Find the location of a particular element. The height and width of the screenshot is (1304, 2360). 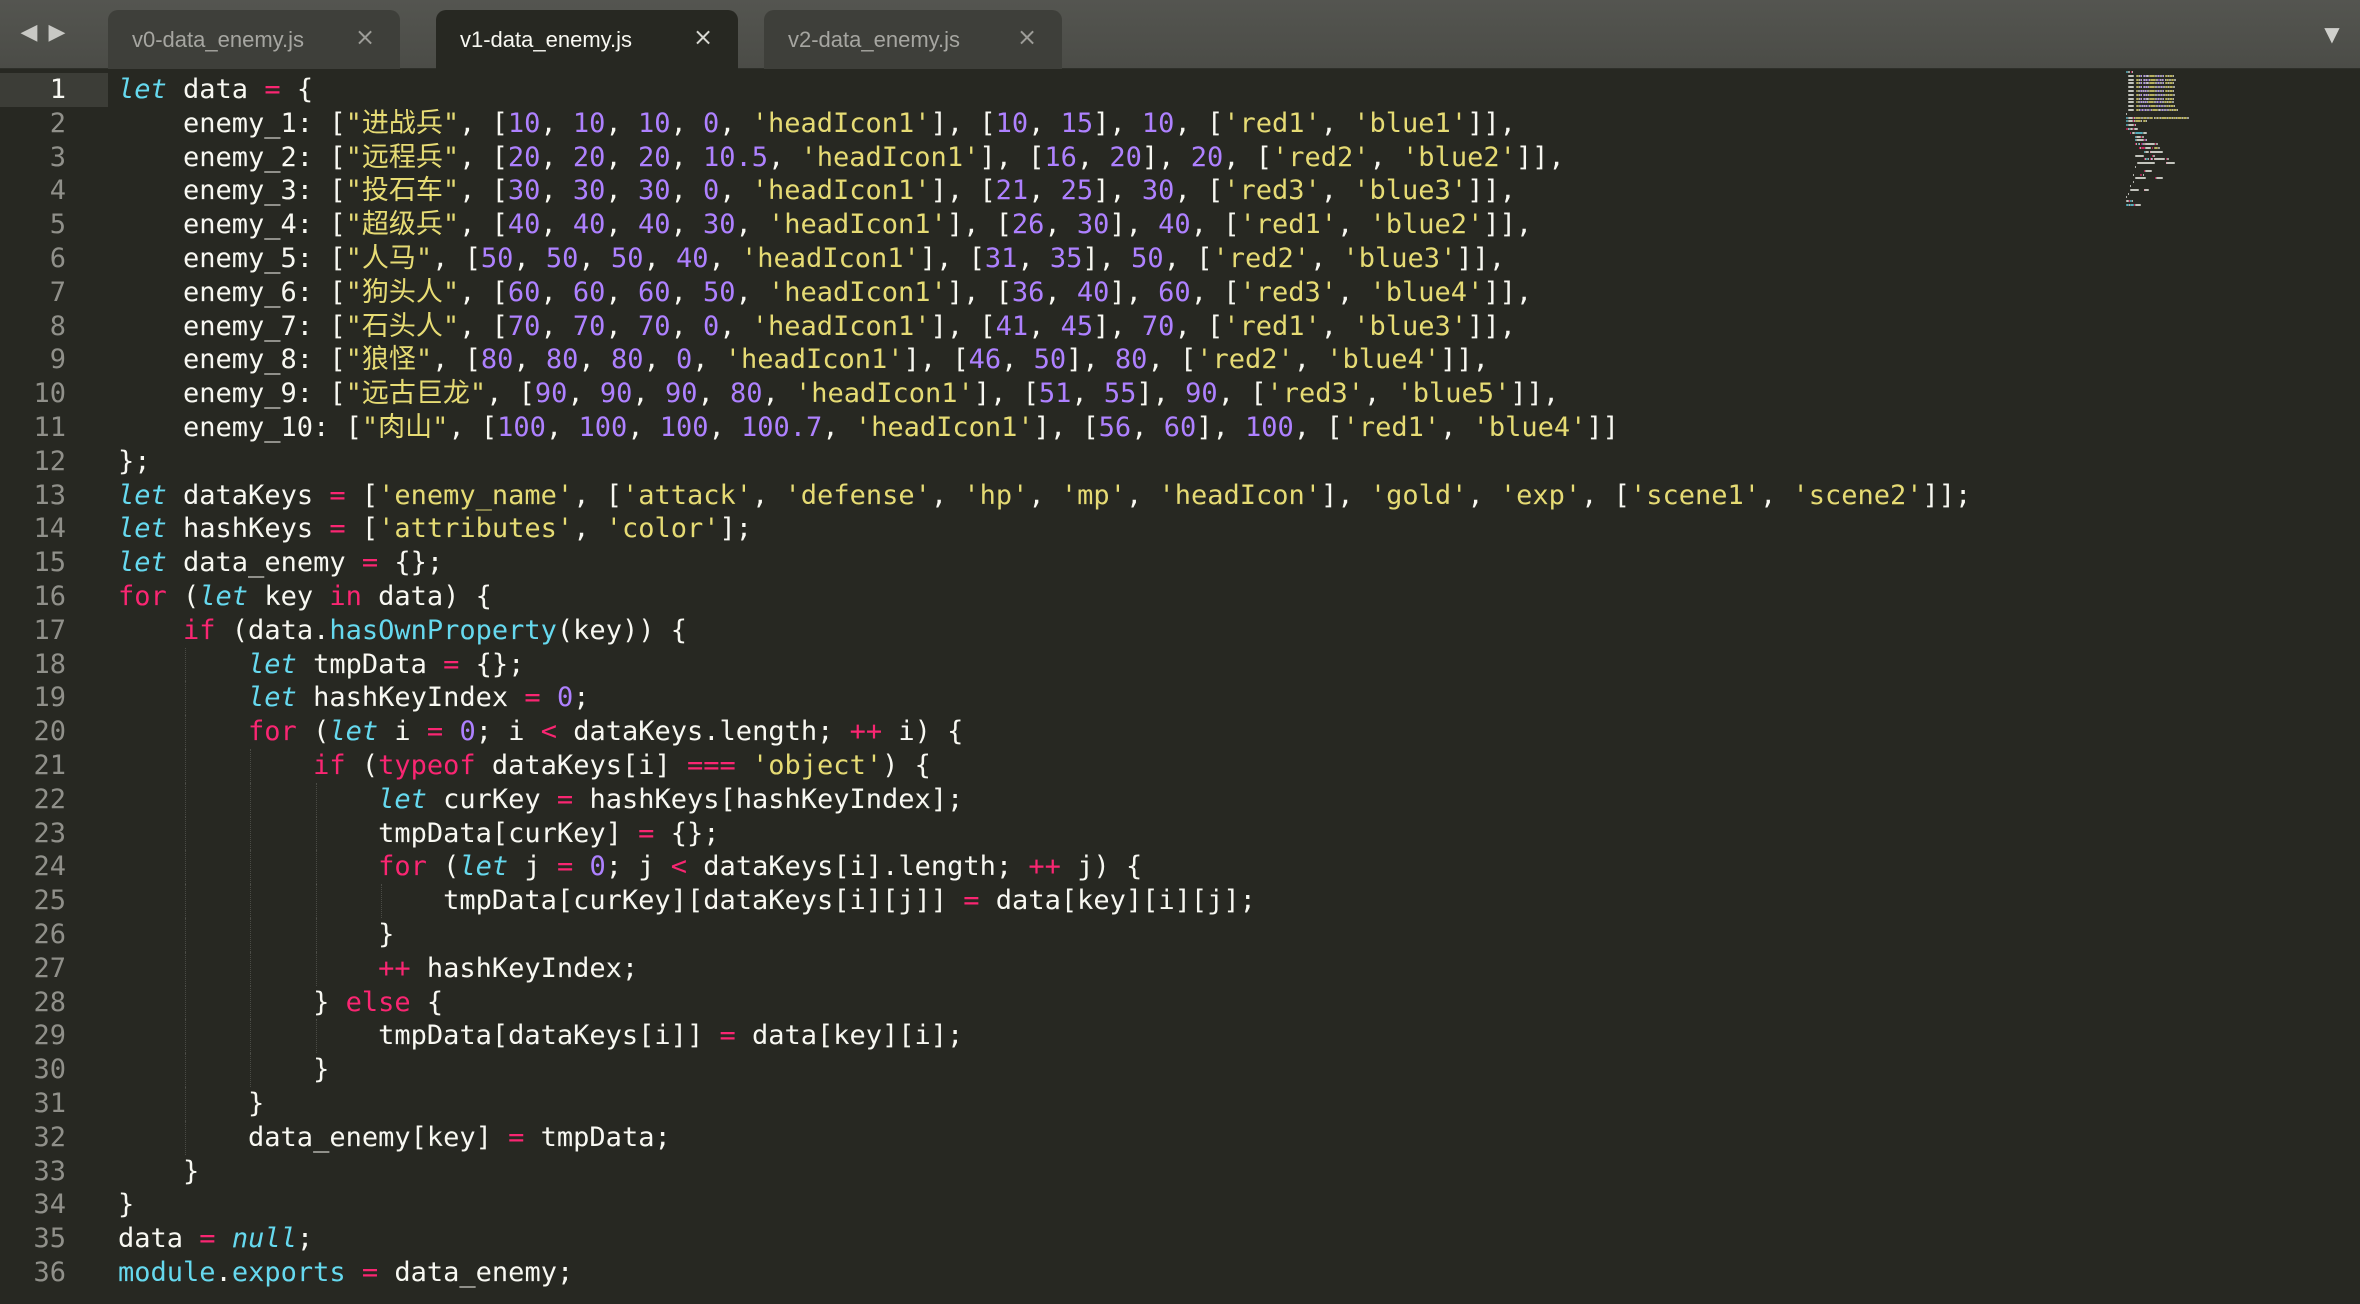

code-token: key is located at coordinates (289, 596).